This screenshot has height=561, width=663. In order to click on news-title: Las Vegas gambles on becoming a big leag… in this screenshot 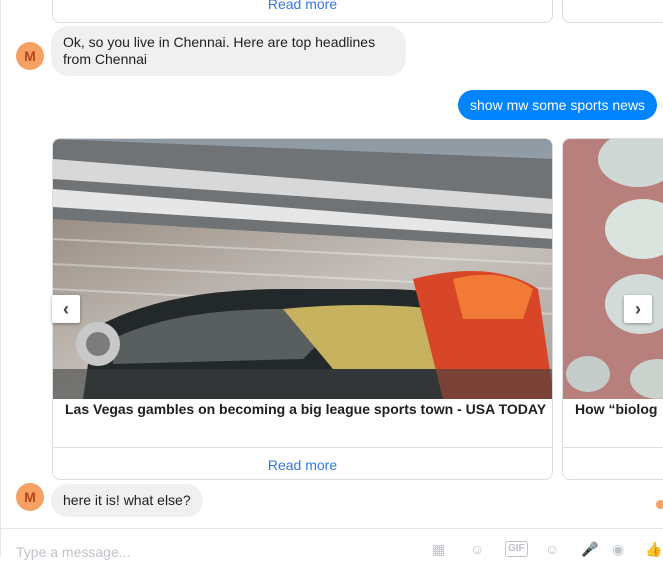, I will do `click(305, 409)`.